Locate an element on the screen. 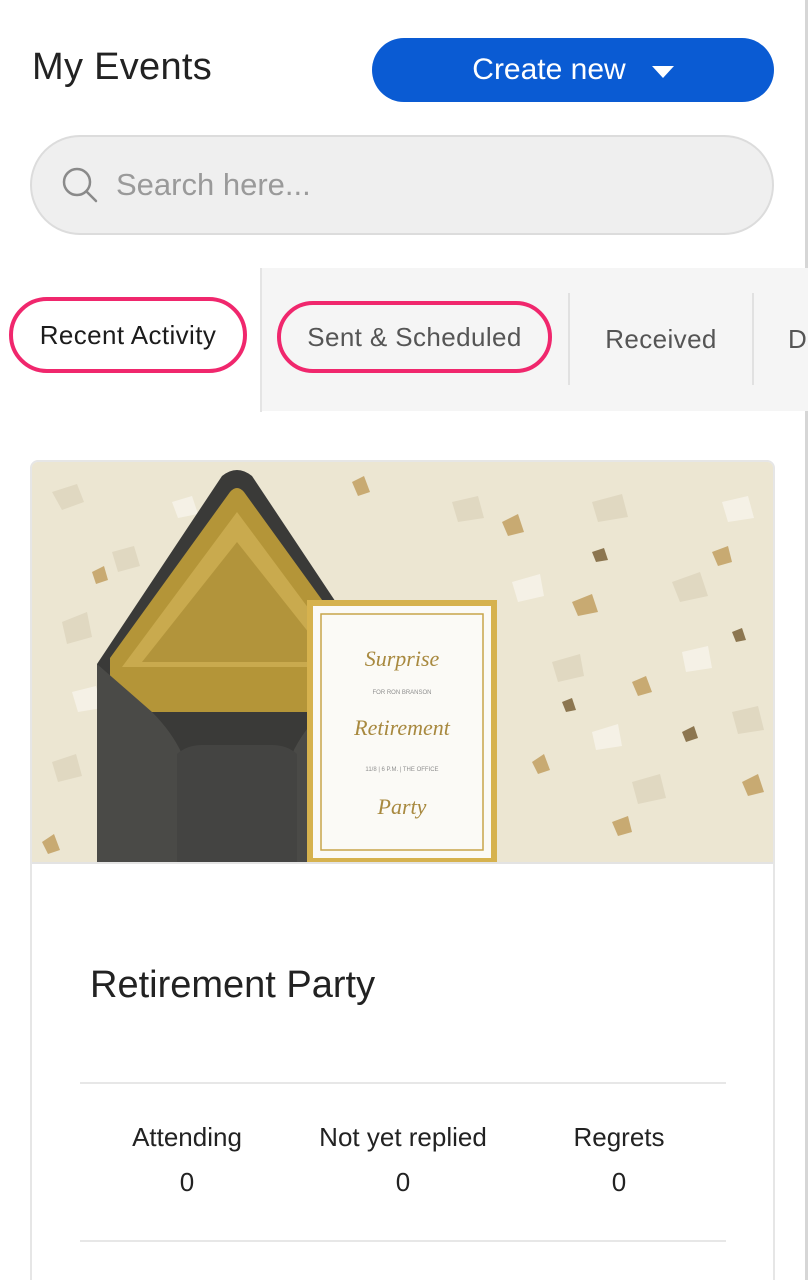 The image size is (808, 1280). create-new-button: Create new is located at coordinates (573, 70).